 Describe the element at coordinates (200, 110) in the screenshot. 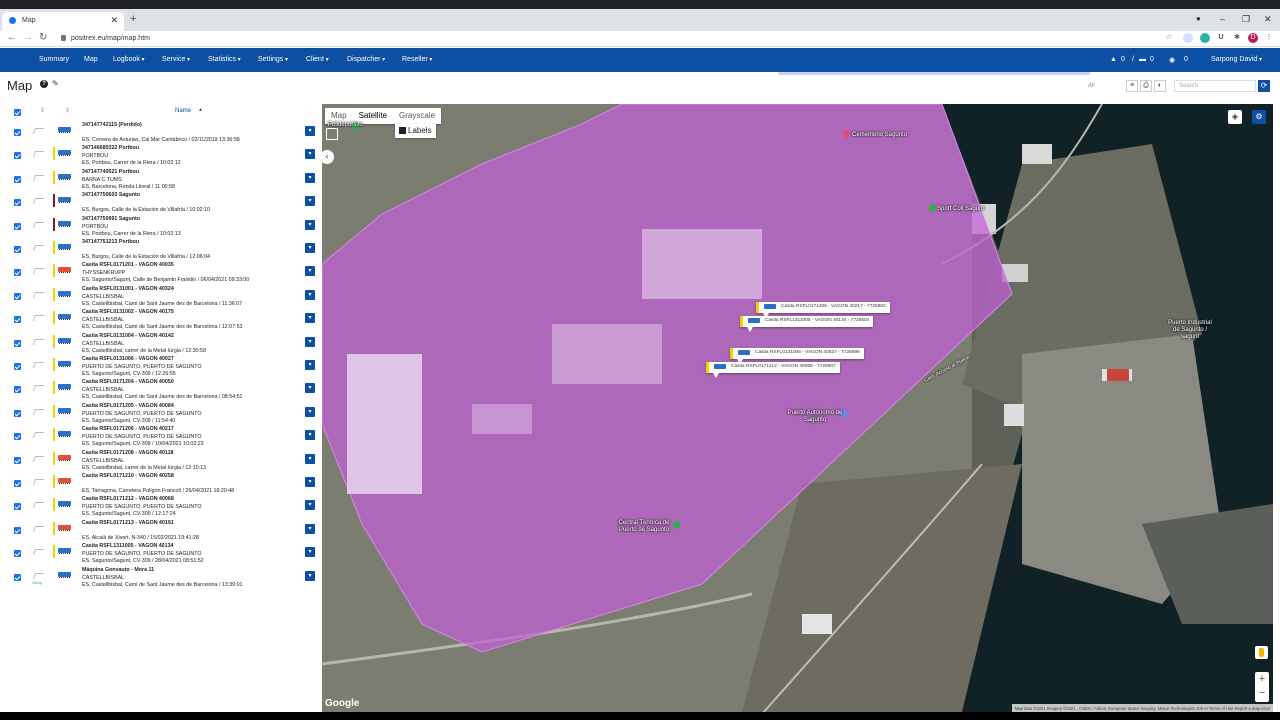

I see `sort-asc-icon: ▲` at that location.